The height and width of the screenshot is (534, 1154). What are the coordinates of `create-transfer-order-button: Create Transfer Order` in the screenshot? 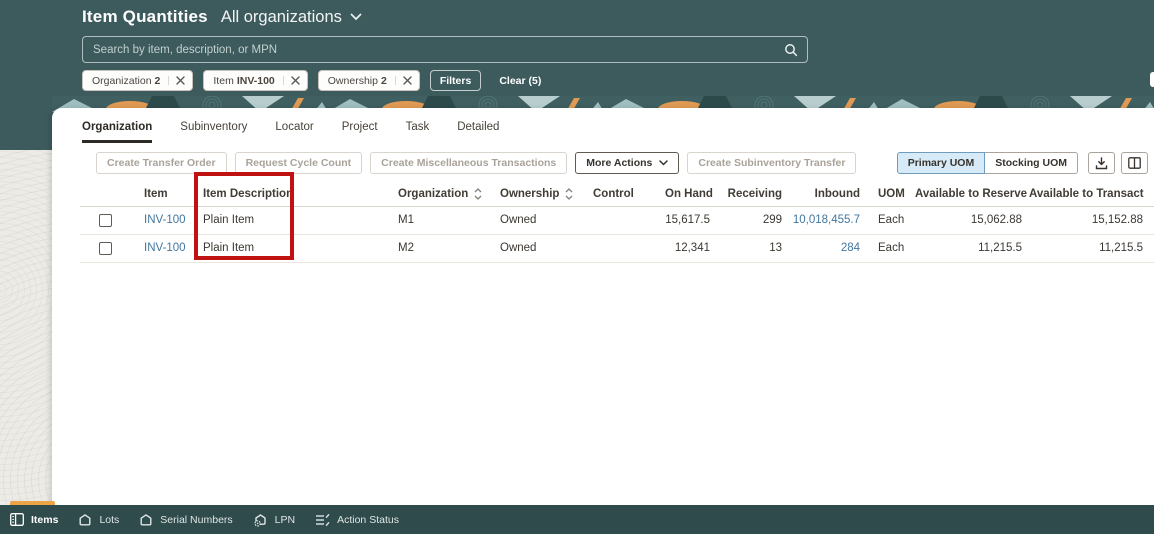 It's located at (161, 163).